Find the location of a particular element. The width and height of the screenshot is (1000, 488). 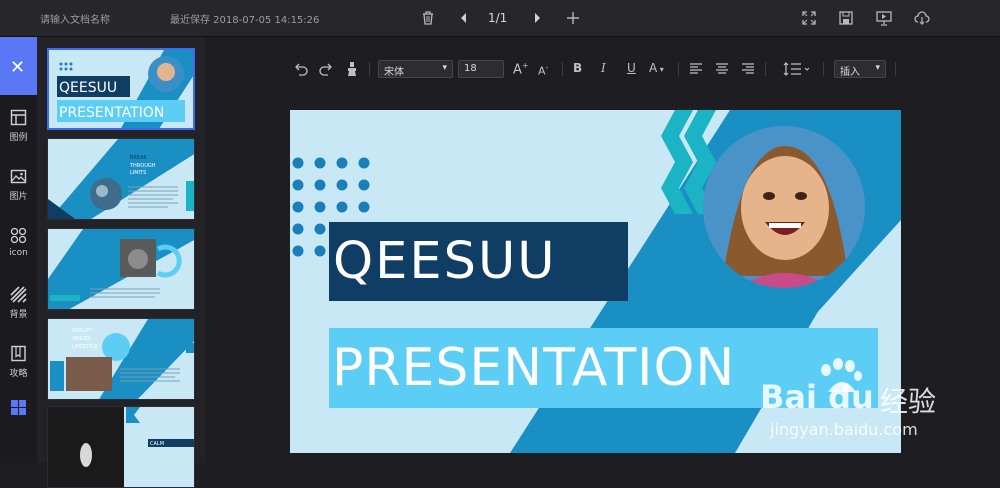

last-saved-status: 最近保存 2018-07-05 14:15:26 is located at coordinates (245, 20).